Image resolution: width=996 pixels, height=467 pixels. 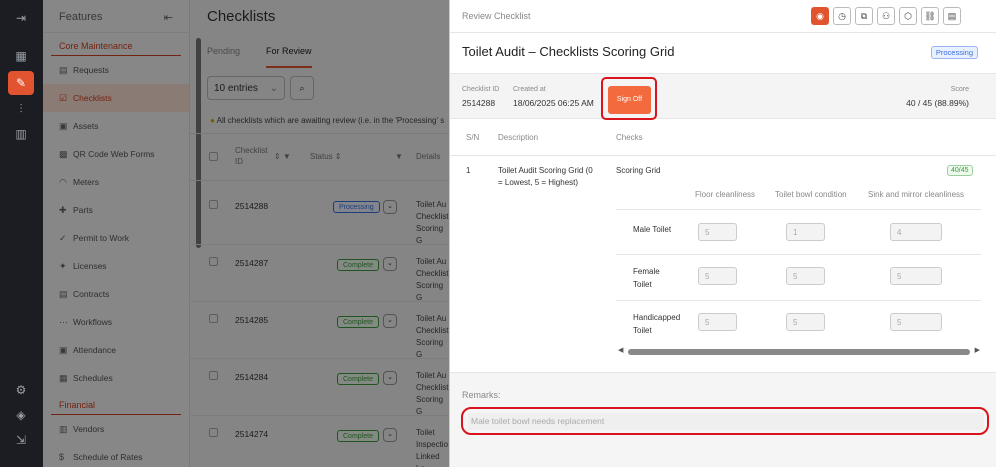 What do you see at coordinates (21, 109) in the screenshot?
I see `analytics-icon: ⫶` at bounding box center [21, 109].